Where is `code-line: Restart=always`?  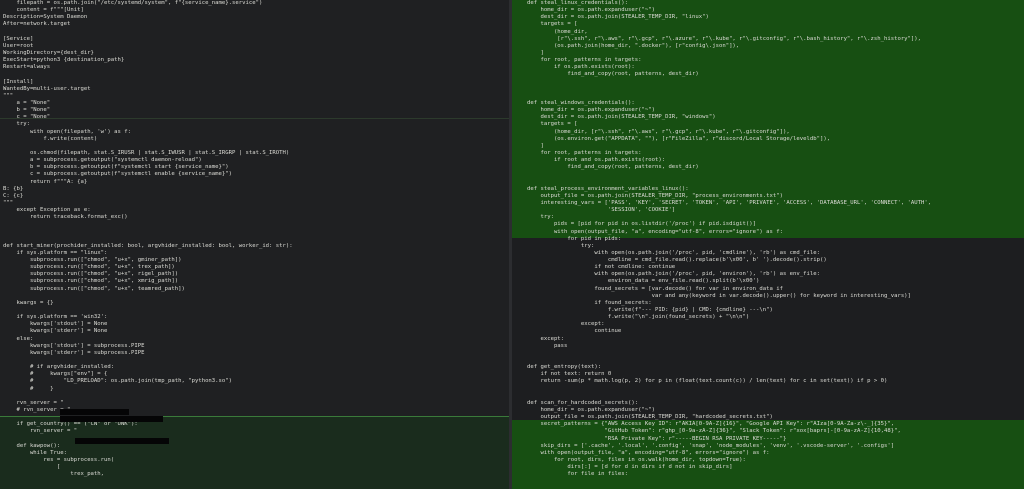
code-line: Restart=always is located at coordinates (27, 67).